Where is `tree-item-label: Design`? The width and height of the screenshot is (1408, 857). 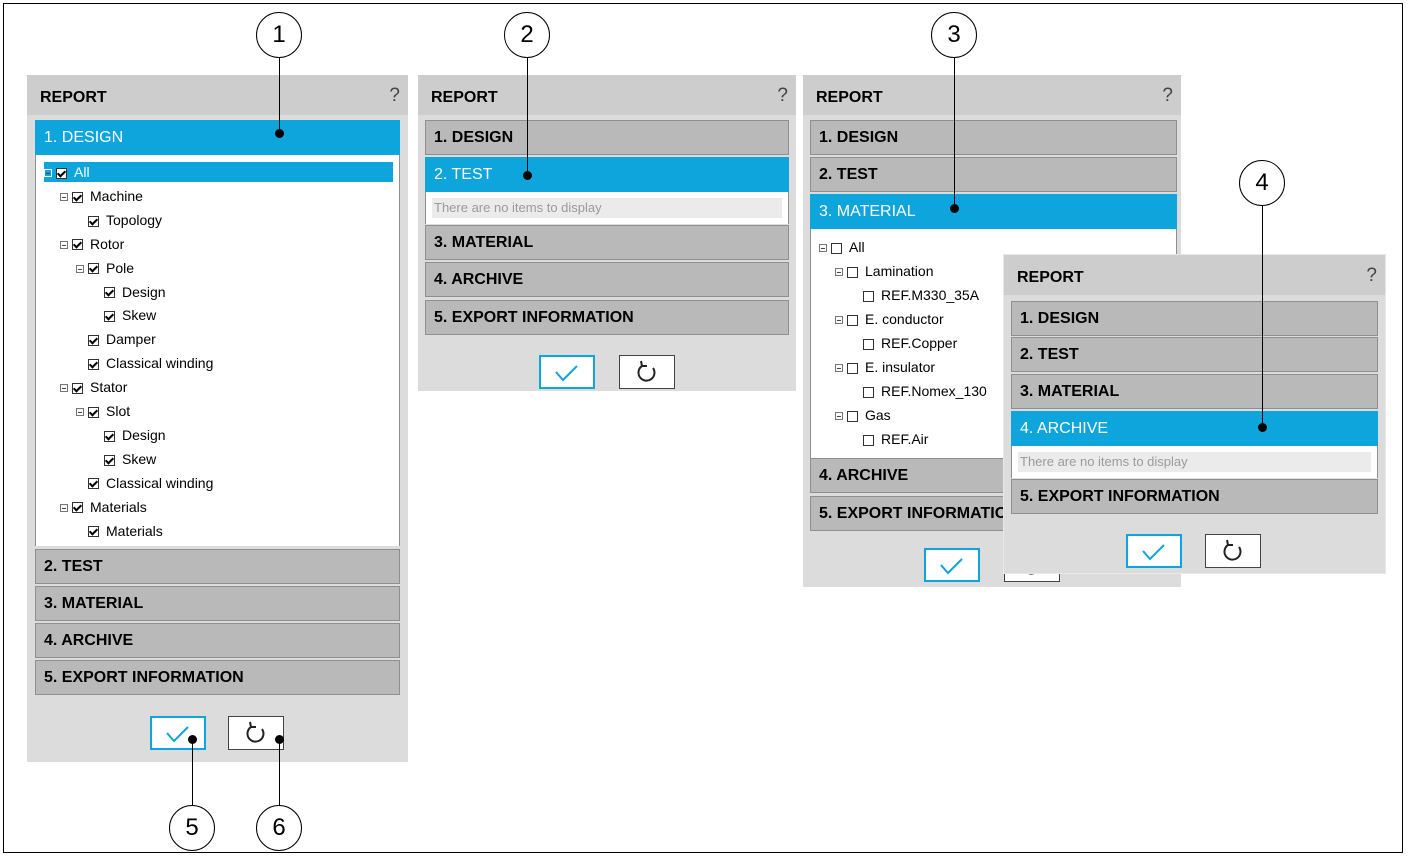
tree-item-label: Design is located at coordinates (144, 291).